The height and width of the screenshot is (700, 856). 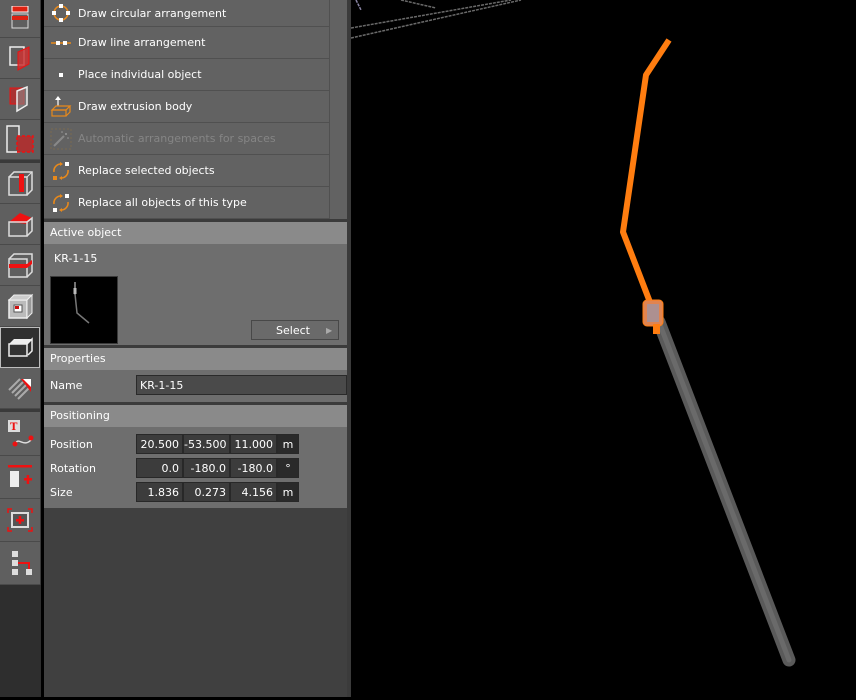 I want to click on position-row: Position 20.500 -53.500 11.000 m, so click(x=195, y=444).